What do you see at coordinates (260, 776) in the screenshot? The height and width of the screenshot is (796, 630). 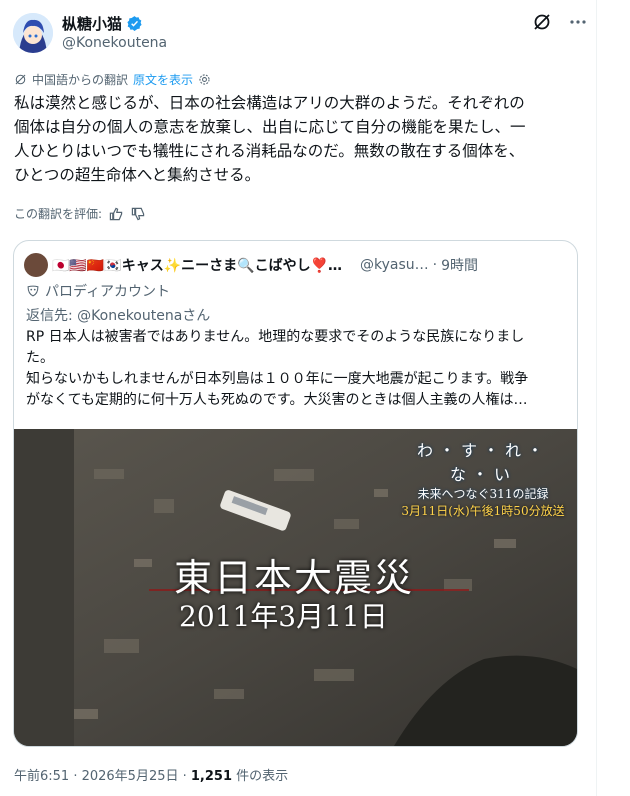 I see `views-label: 件の表示` at bounding box center [260, 776].